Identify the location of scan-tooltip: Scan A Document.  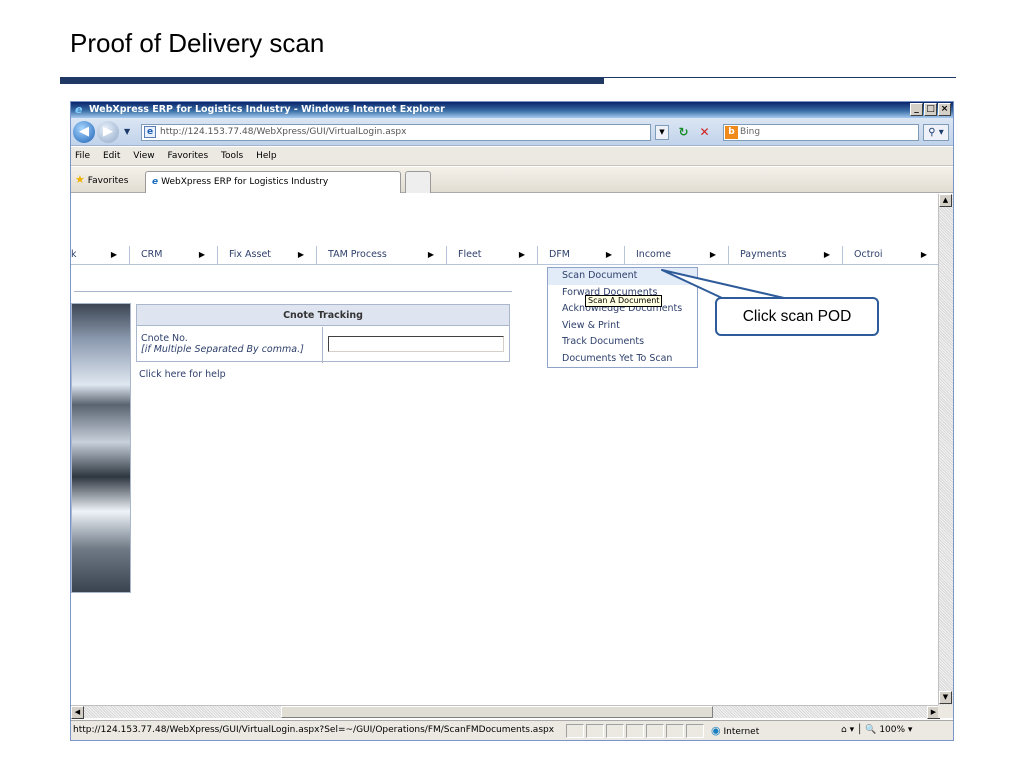
(624, 301).